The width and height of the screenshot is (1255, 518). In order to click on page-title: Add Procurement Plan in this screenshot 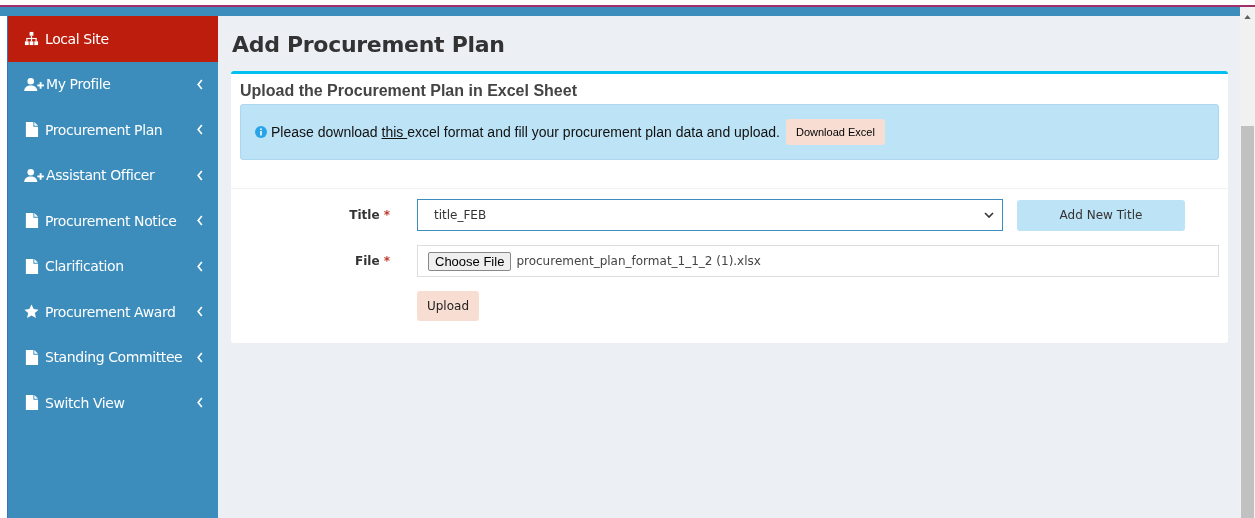, I will do `click(369, 44)`.